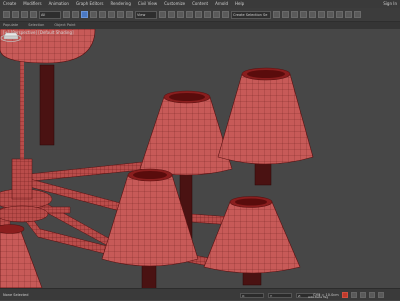 The width and height of the screenshot is (400, 301). I want to click on shade-back-right, so click(265, 116).